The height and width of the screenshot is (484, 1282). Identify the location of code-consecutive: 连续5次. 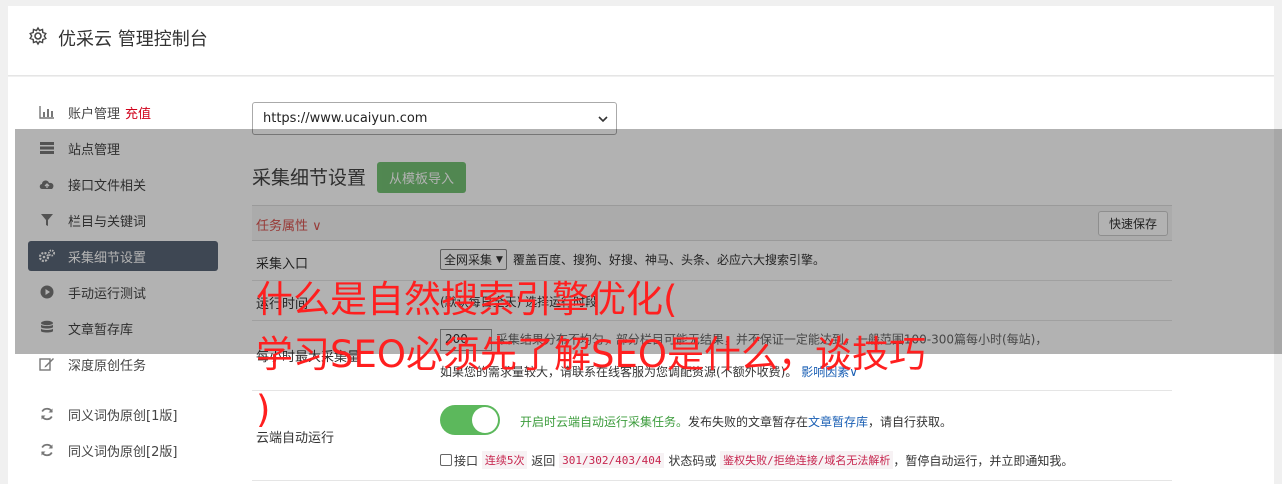
(504, 460).